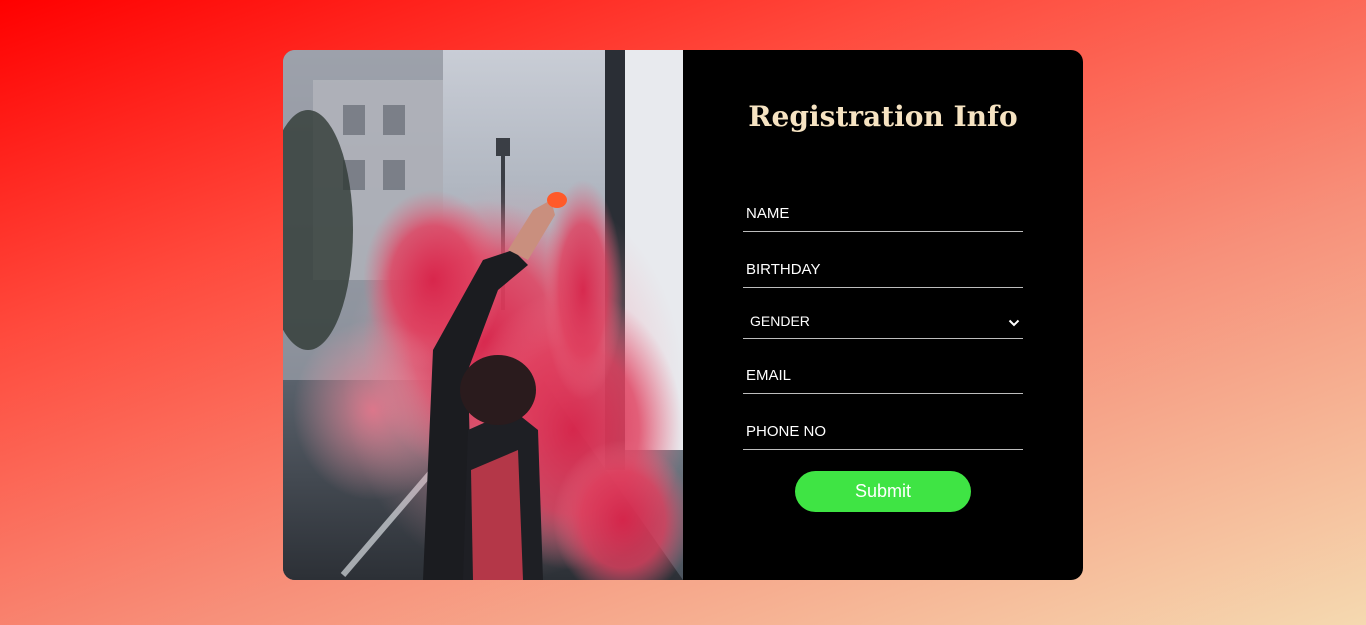  I want to click on birthday-field-container, so click(883, 270).